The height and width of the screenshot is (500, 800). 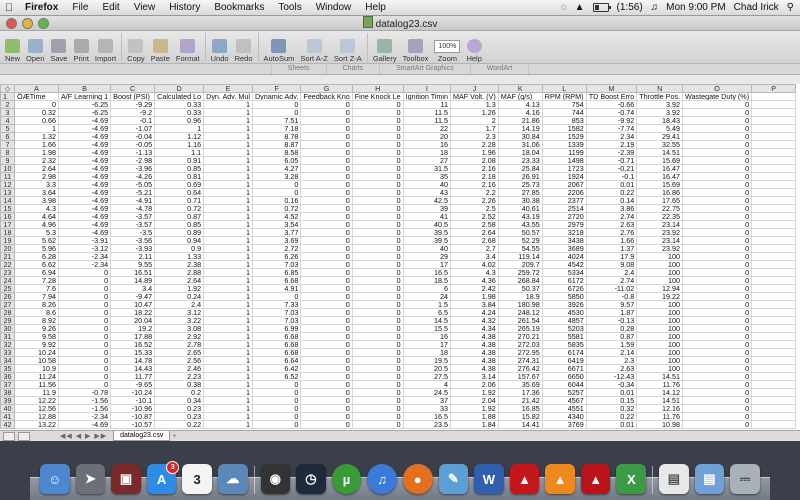 I want to click on table-cell: 268.84, so click(x=520, y=280).